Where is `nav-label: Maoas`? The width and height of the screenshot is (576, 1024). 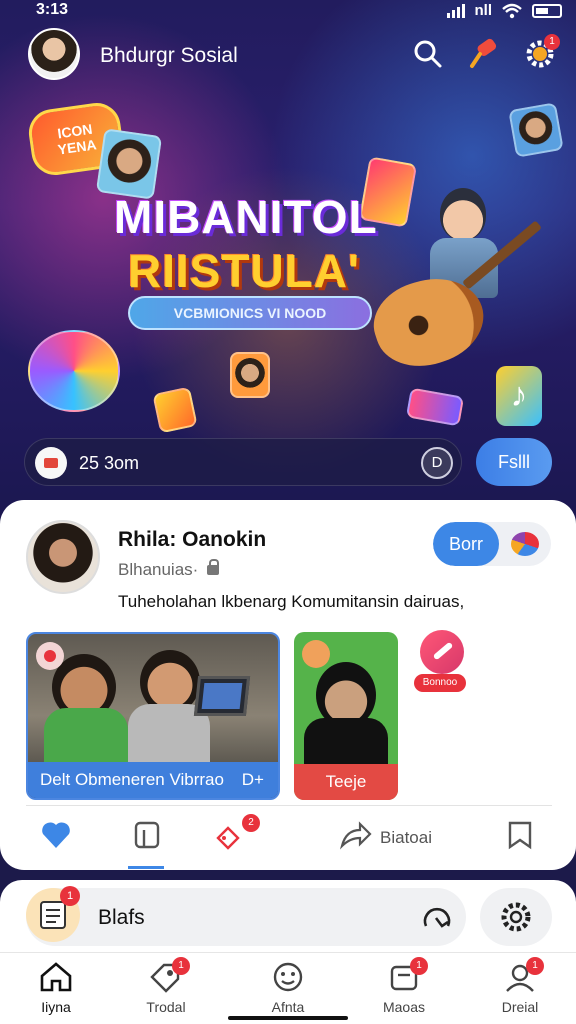
nav-label: Maoas is located at coordinates (404, 1007).